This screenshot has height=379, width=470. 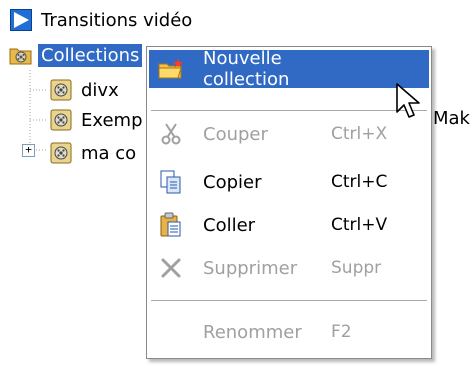 I want to click on tree-expander-plus: +, so click(x=28, y=150).